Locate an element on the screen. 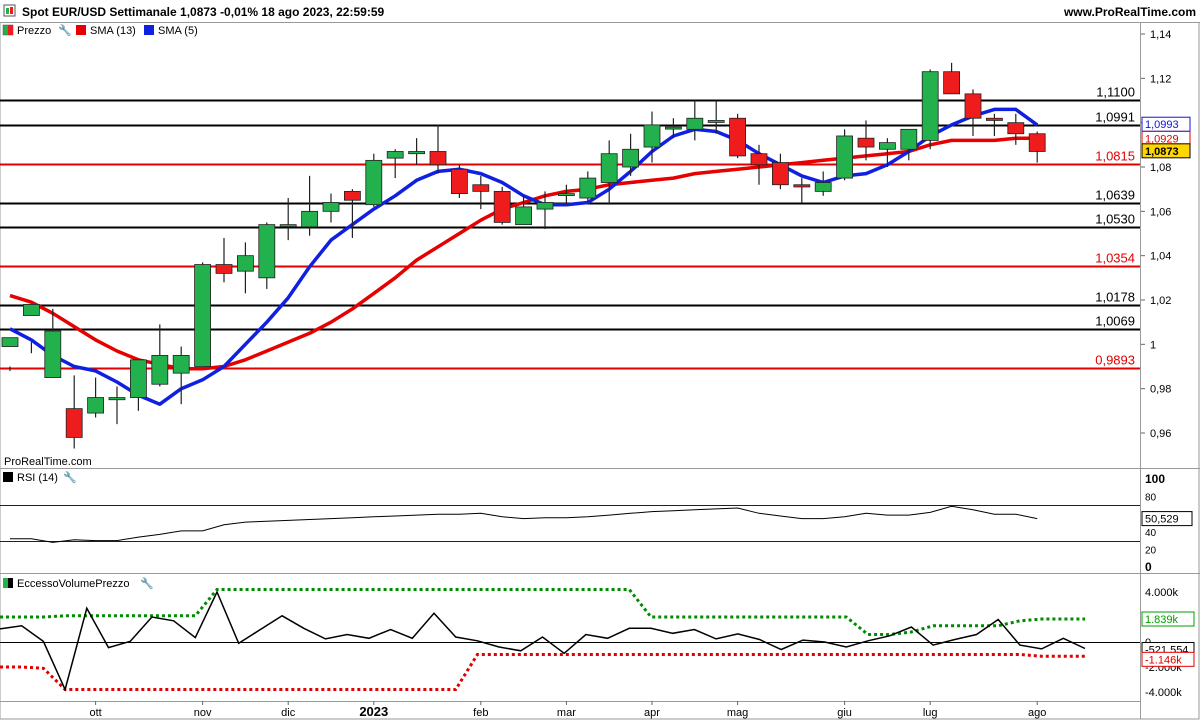 This screenshot has width=1200, height=720. level-label-2: 1,0815 is located at coordinates (1115, 156).